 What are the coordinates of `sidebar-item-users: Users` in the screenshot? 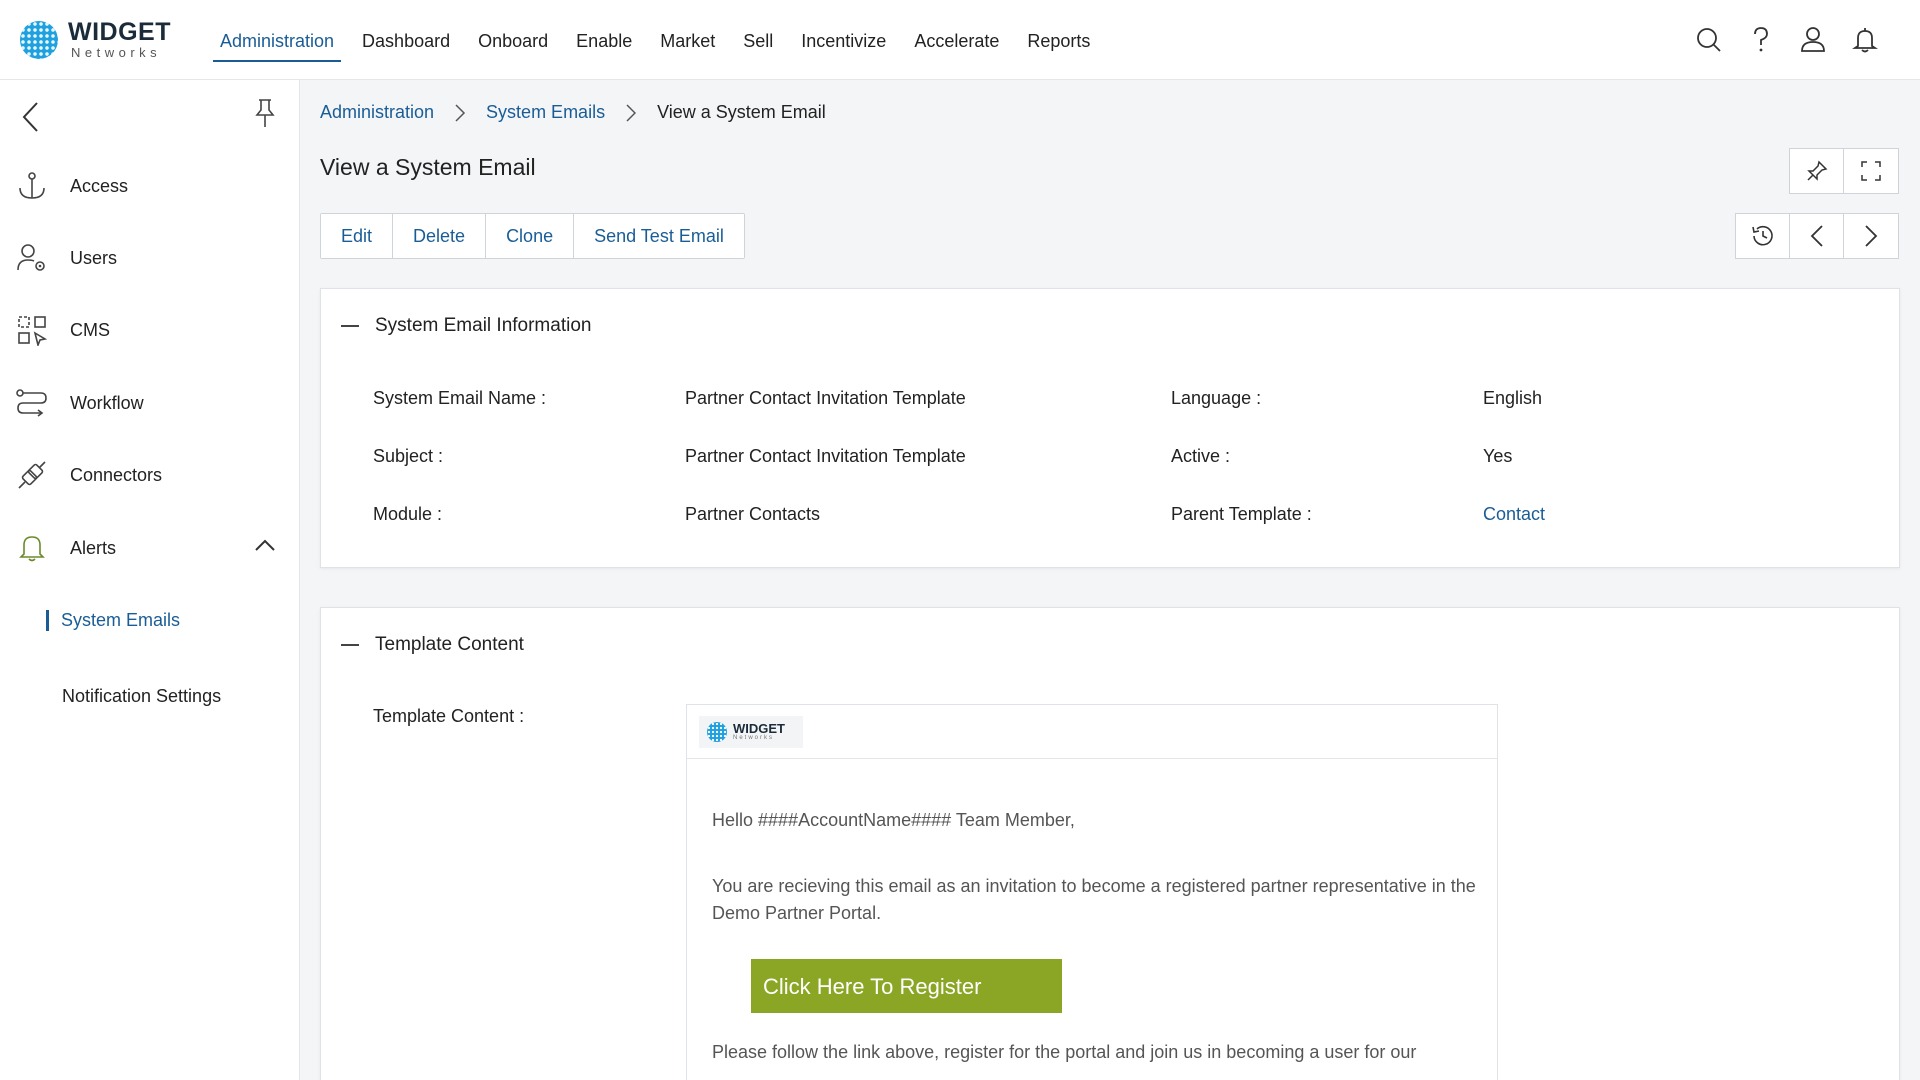 It's located at (149, 258).